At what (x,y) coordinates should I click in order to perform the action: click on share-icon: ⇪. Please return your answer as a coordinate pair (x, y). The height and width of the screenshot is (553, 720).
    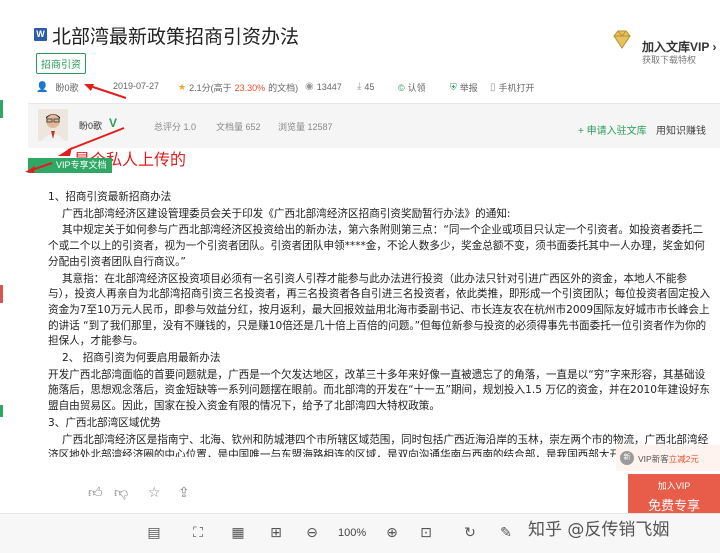
    Looking at the image, I should click on (184, 492).